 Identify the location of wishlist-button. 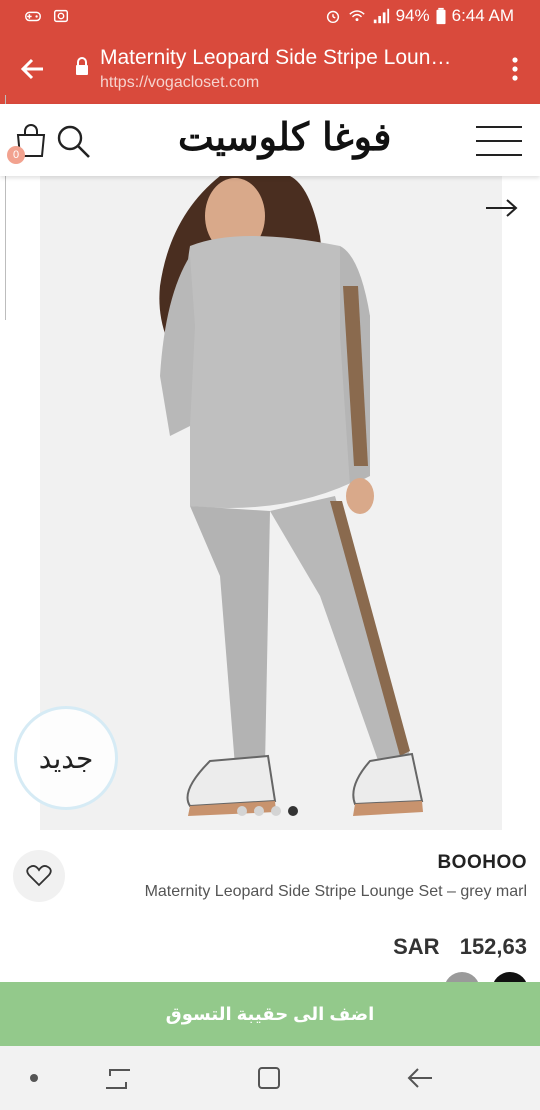
(39, 876).